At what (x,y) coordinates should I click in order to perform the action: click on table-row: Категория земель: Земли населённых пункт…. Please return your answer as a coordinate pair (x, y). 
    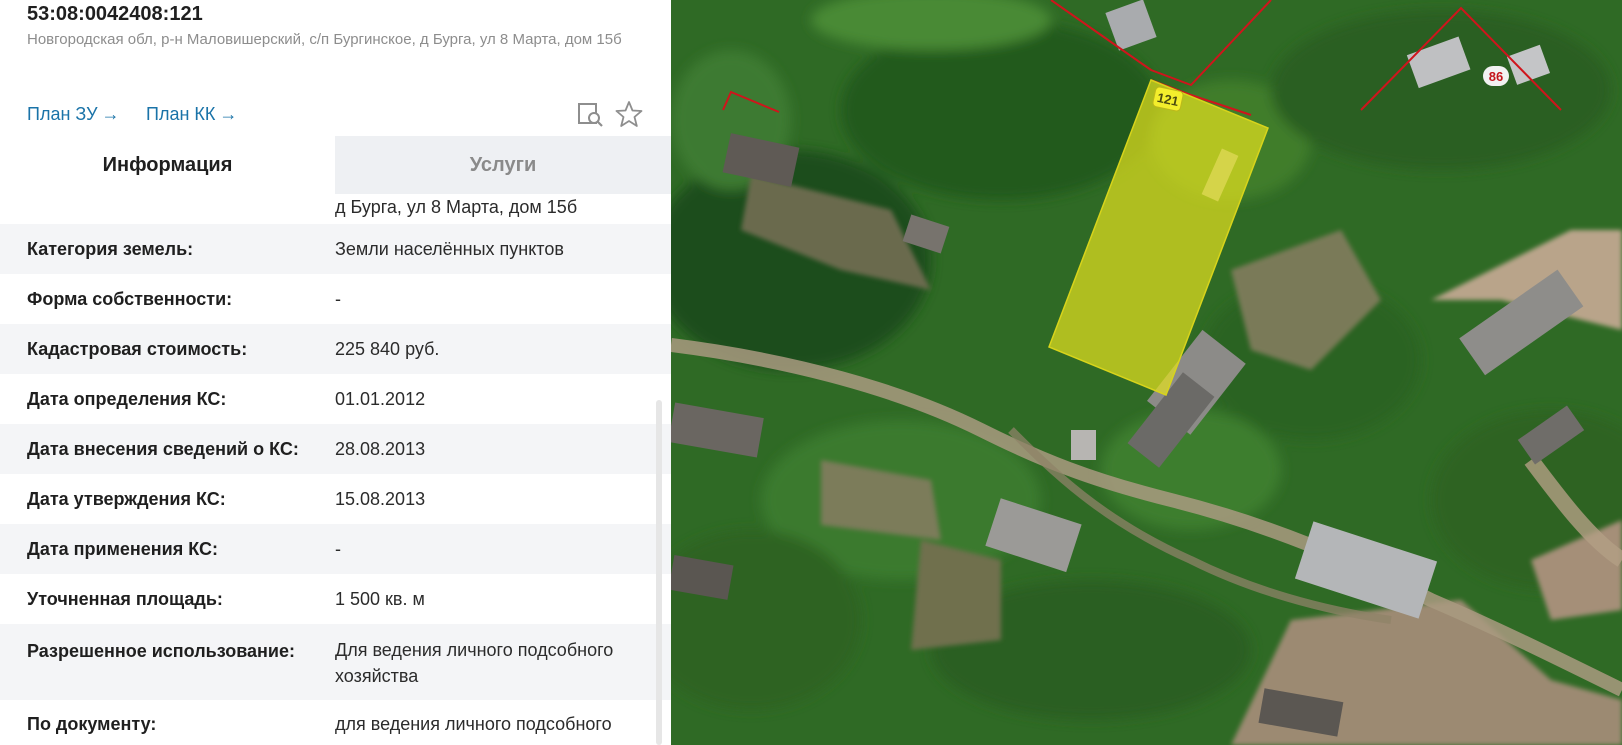
    Looking at the image, I should click on (335, 249).